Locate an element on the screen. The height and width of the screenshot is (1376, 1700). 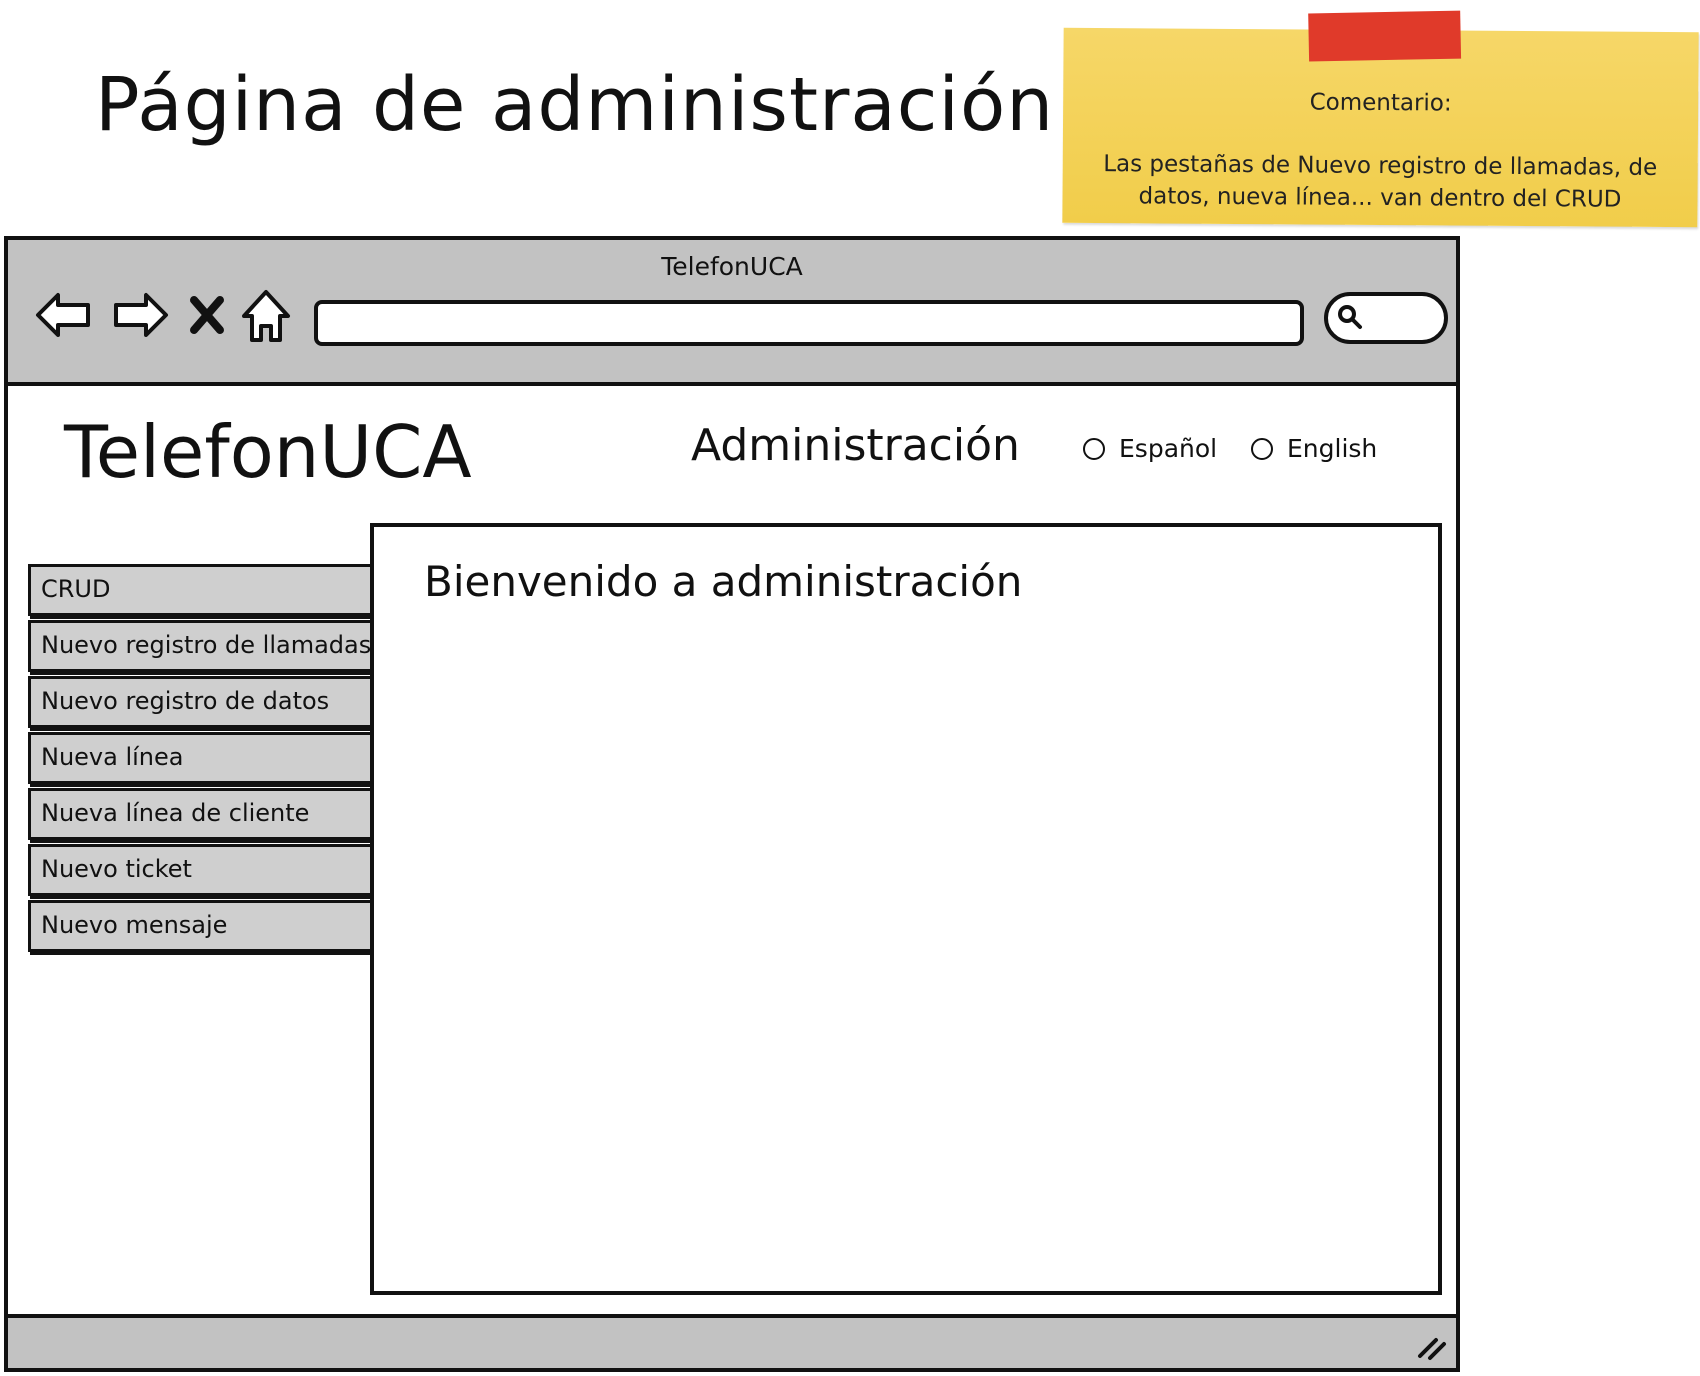
tab-nuevo-mensaje: Nuevo mensaje is located at coordinates (199, 926).